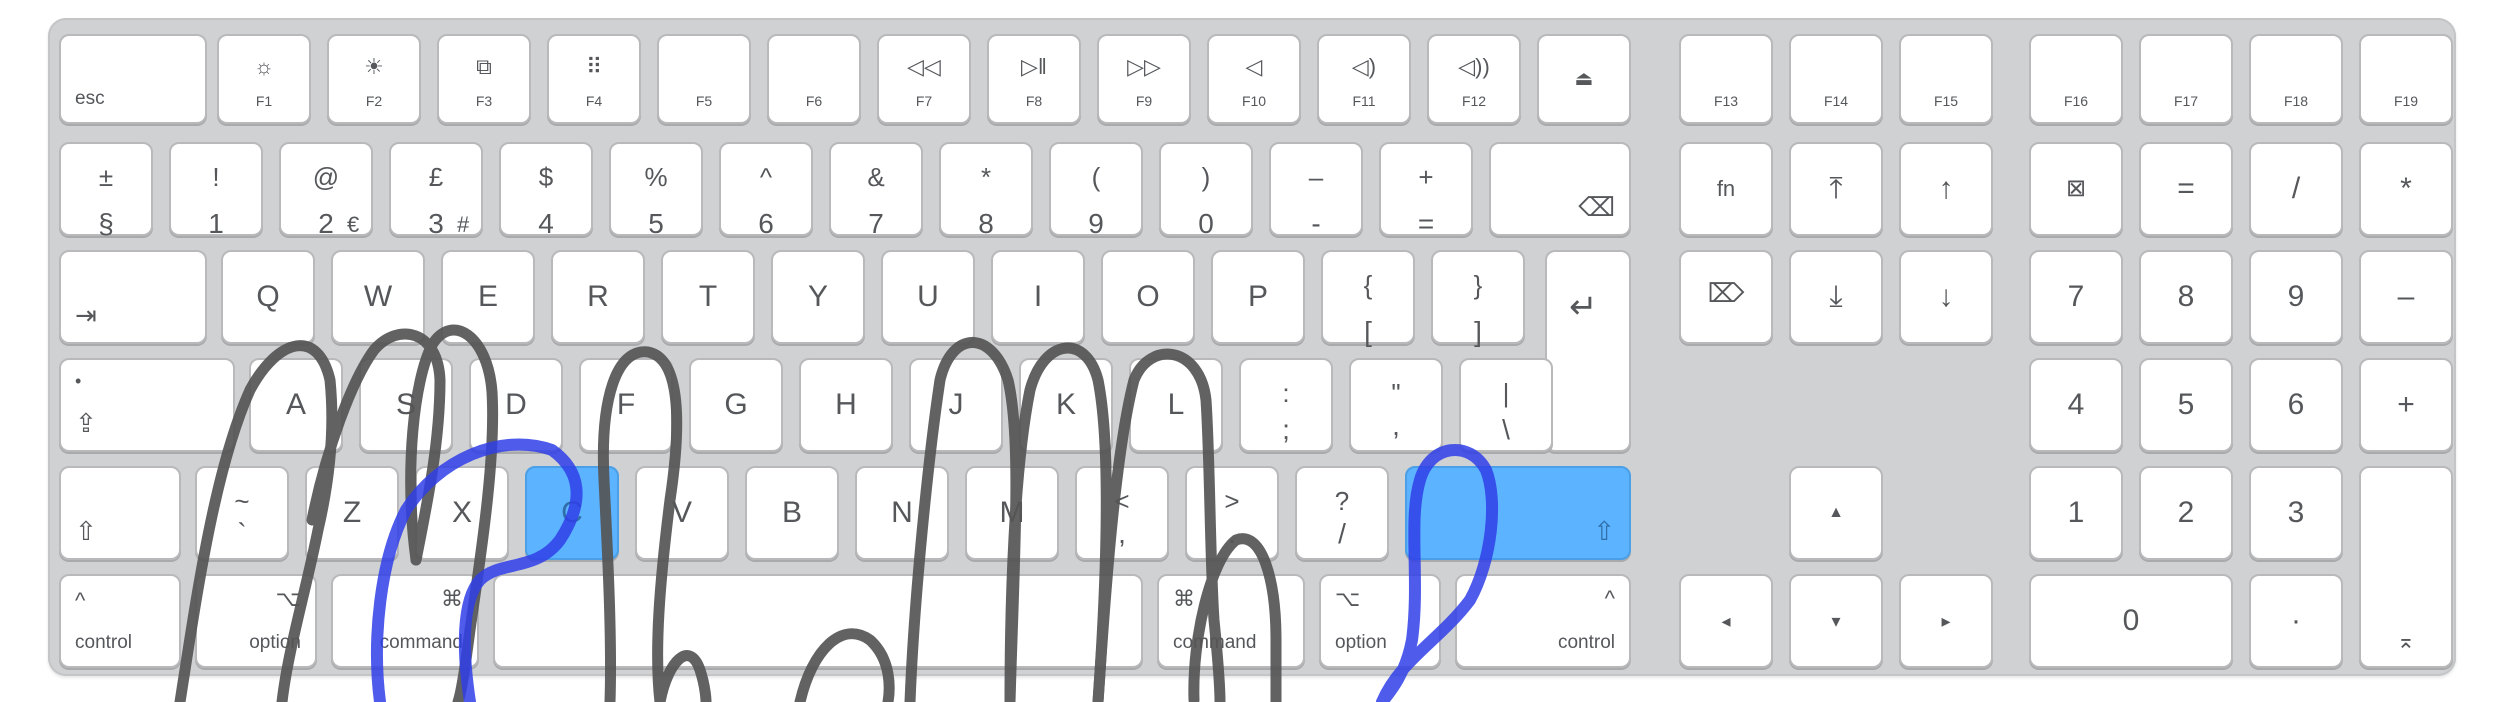 This screenshot has width=2504, height=702. I want to click on key-d: D, so click(516, 405).